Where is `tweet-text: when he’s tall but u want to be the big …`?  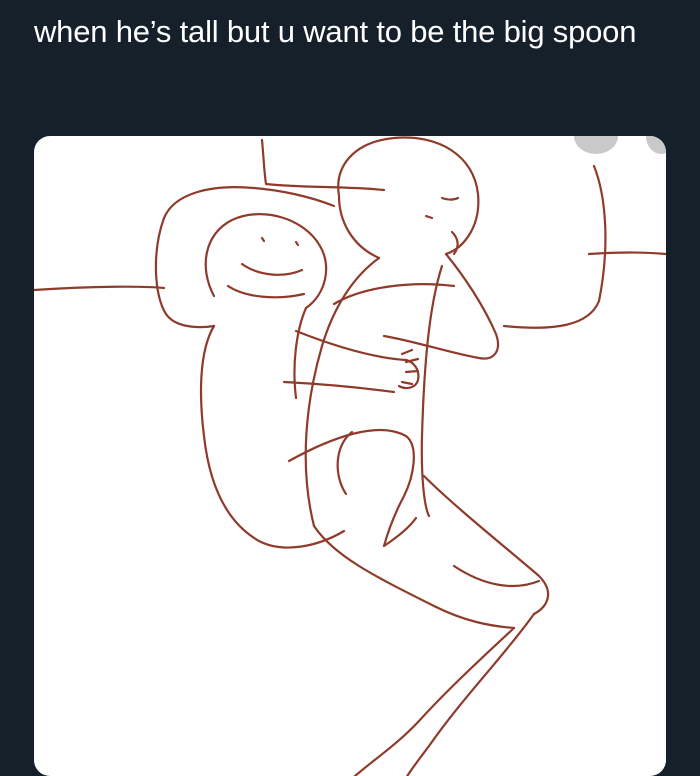
tweet-text: when he’s tall but u want to be the big … is located at coordinates (335, 31).